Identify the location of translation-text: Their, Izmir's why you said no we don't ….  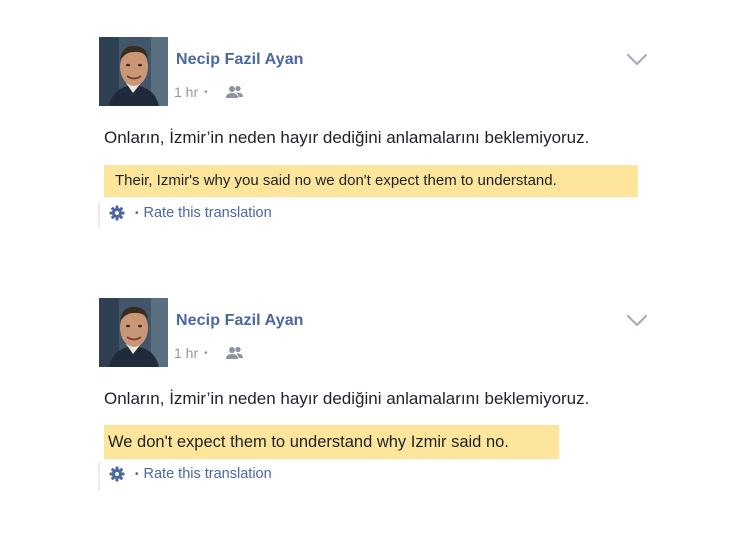
(371, 181).